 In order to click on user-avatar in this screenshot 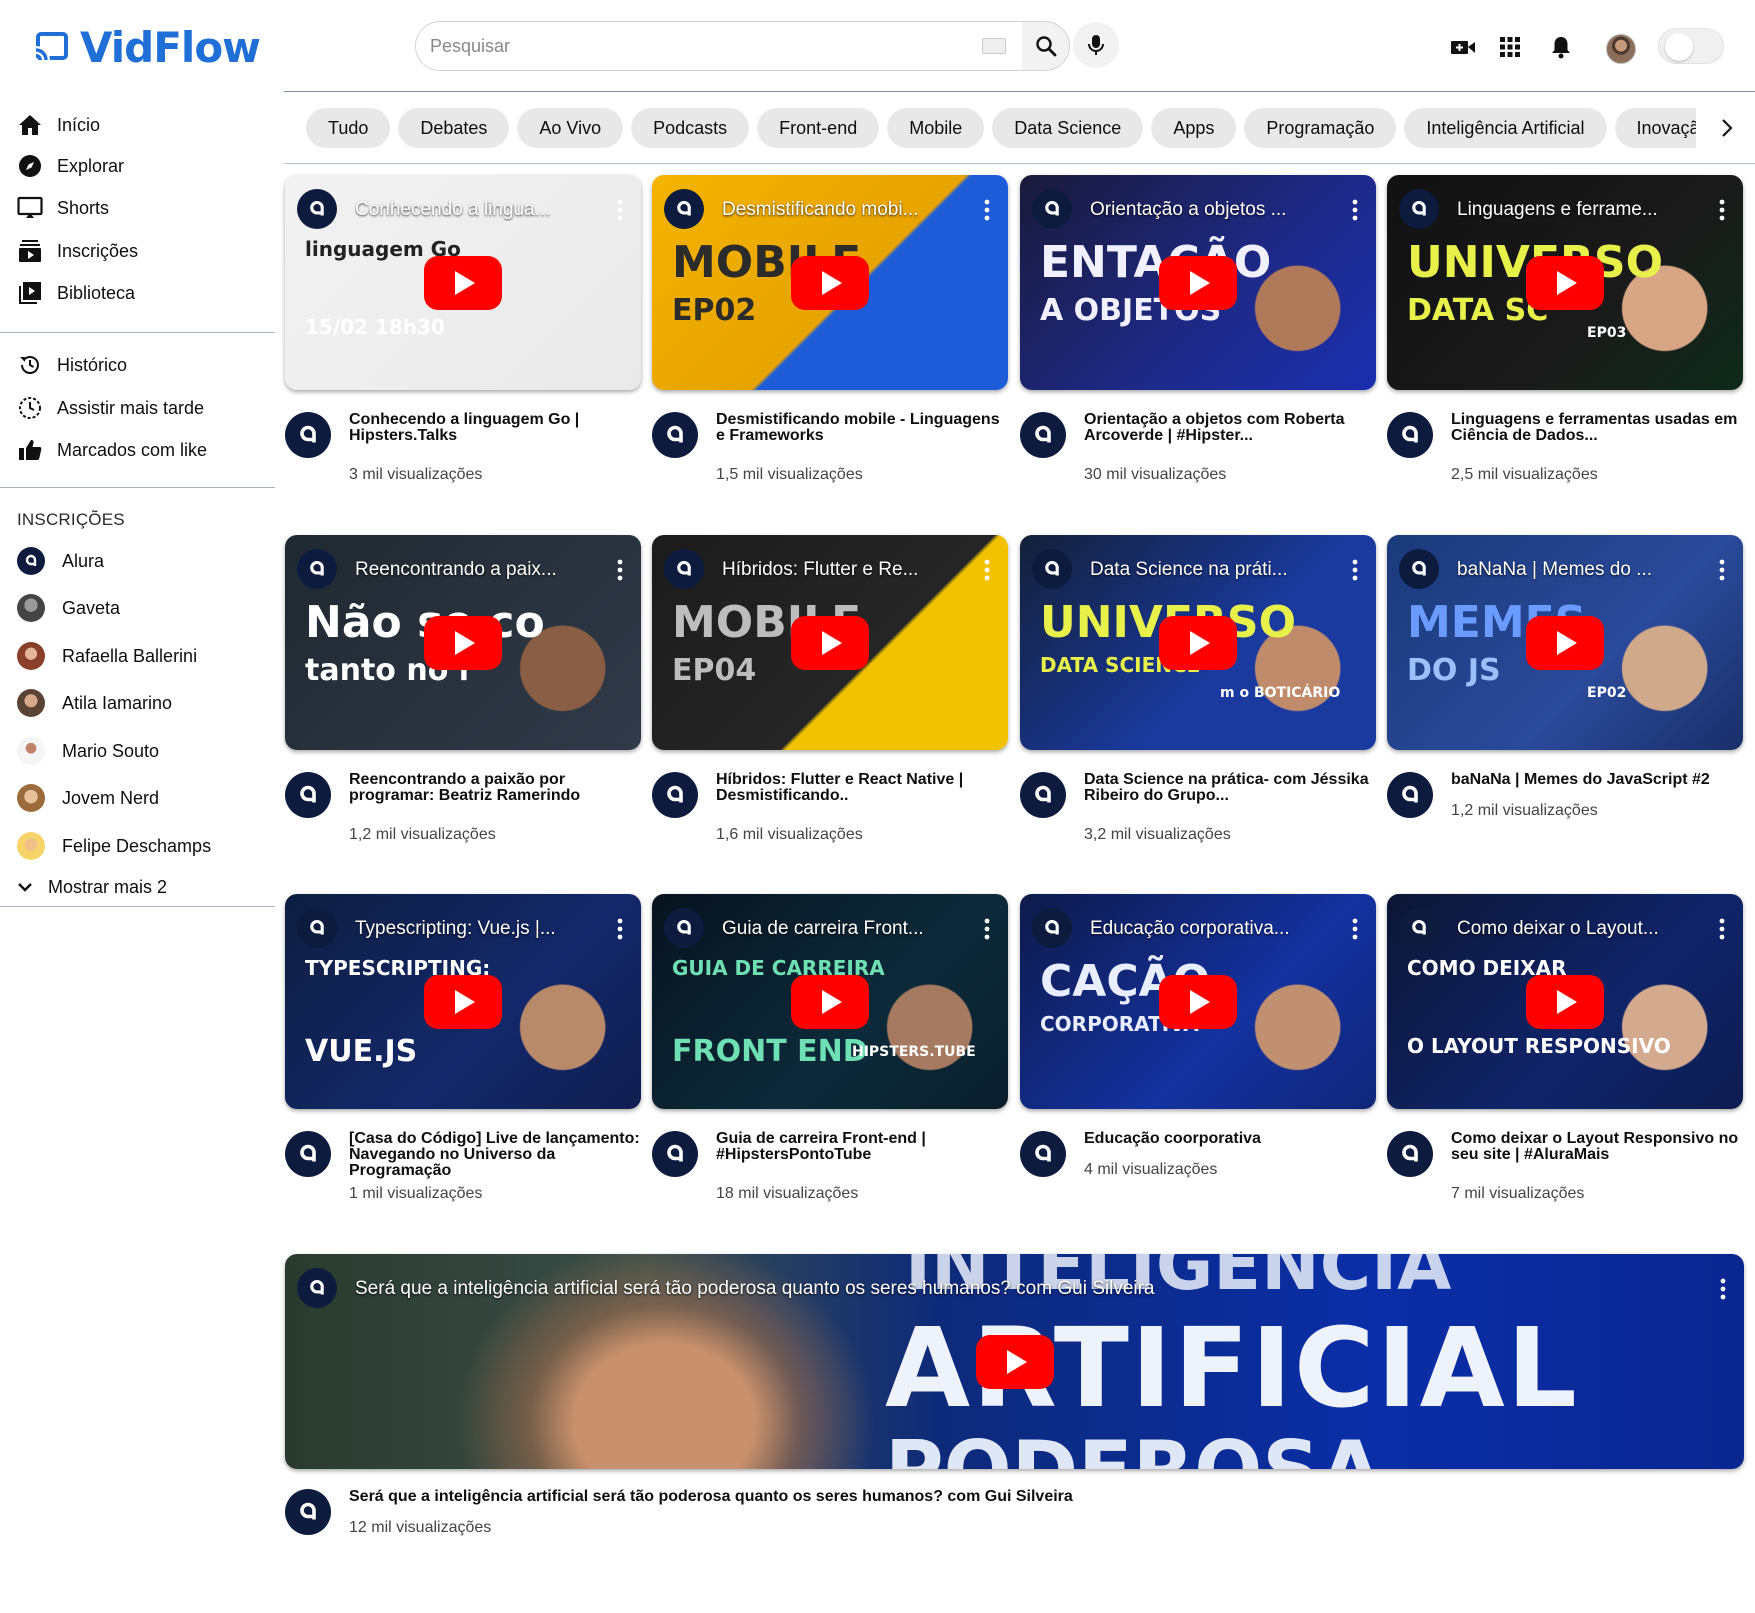, I will do `click(1621, 49)`.